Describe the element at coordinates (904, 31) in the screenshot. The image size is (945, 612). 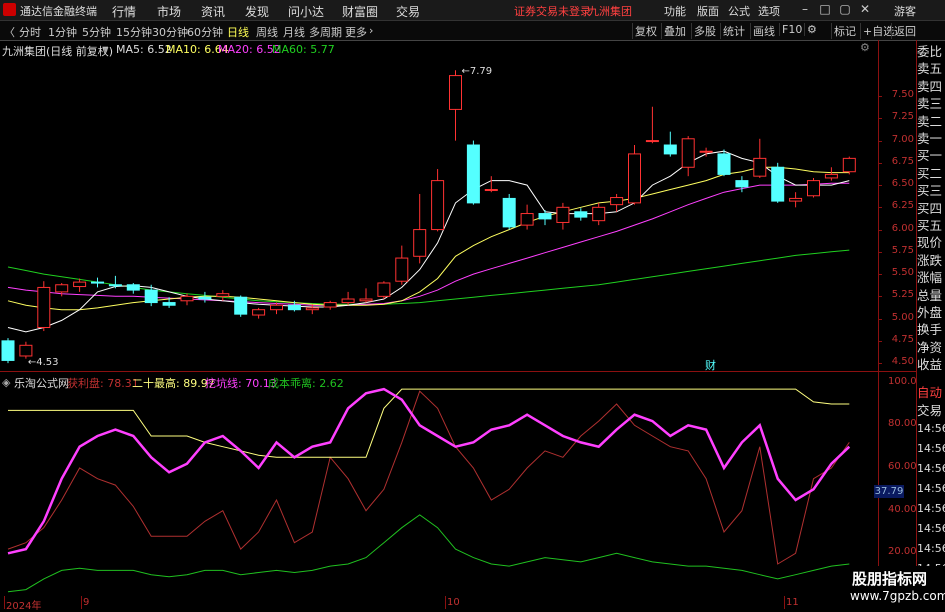
I see `toolbar-back: 返回` at that location.